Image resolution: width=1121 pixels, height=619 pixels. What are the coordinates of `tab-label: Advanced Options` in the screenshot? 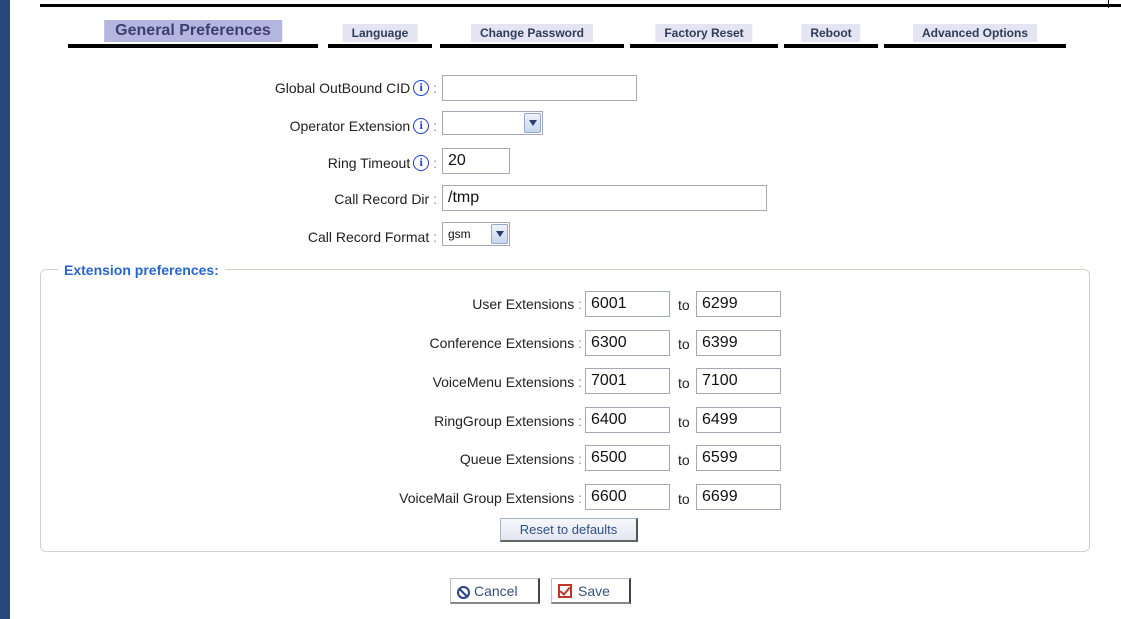 It's located at (975, 33).